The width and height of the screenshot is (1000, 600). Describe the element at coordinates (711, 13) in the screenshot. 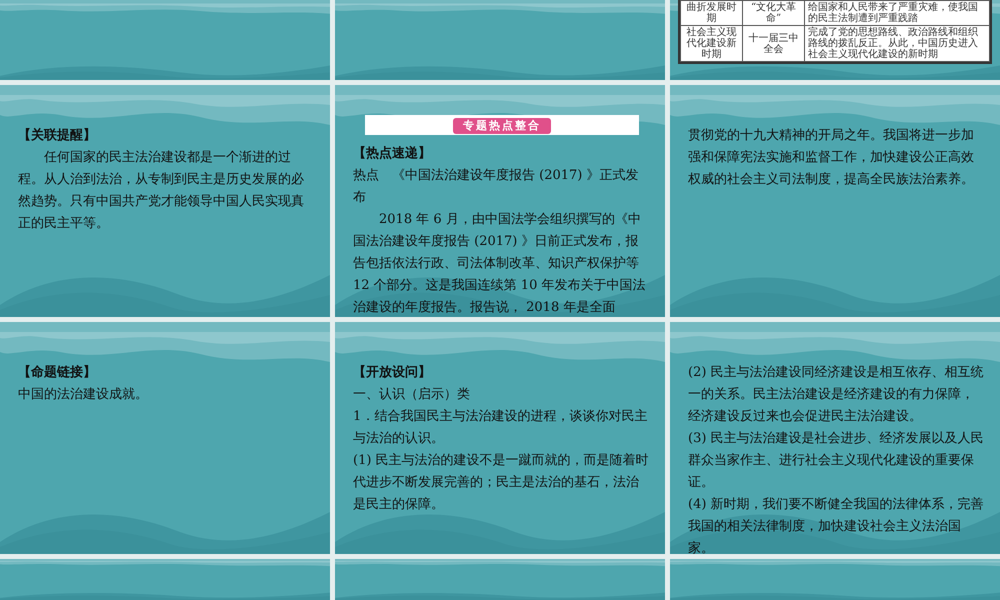

I see `table-cell: 曲折发展时期` at that location.